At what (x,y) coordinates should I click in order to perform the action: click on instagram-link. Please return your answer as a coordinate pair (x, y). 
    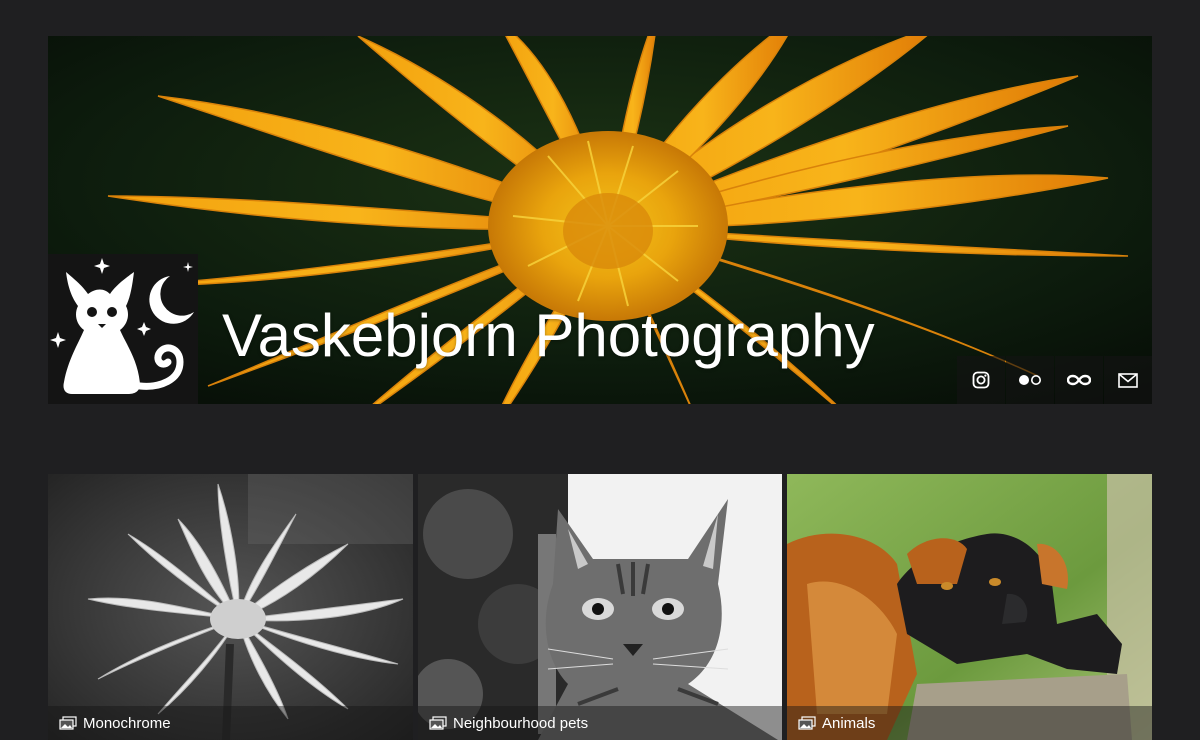
    Looking at the image, I should click on (981, 380).